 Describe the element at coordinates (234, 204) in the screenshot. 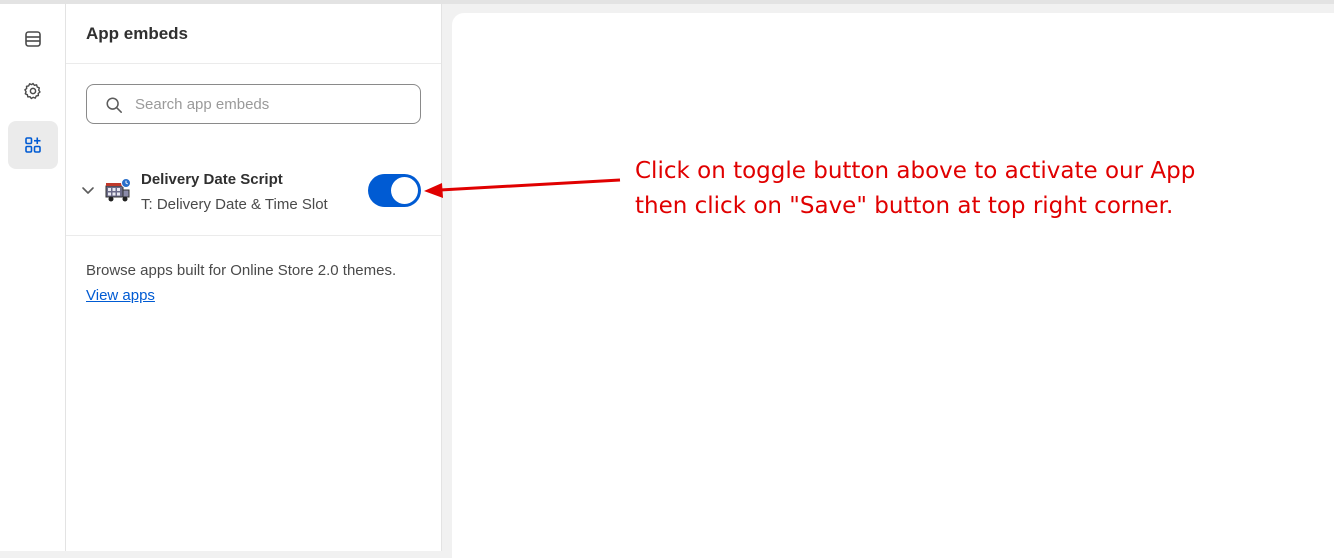

I see `embed-subtitle: T: Delivery Date & Time Slot` at that location.